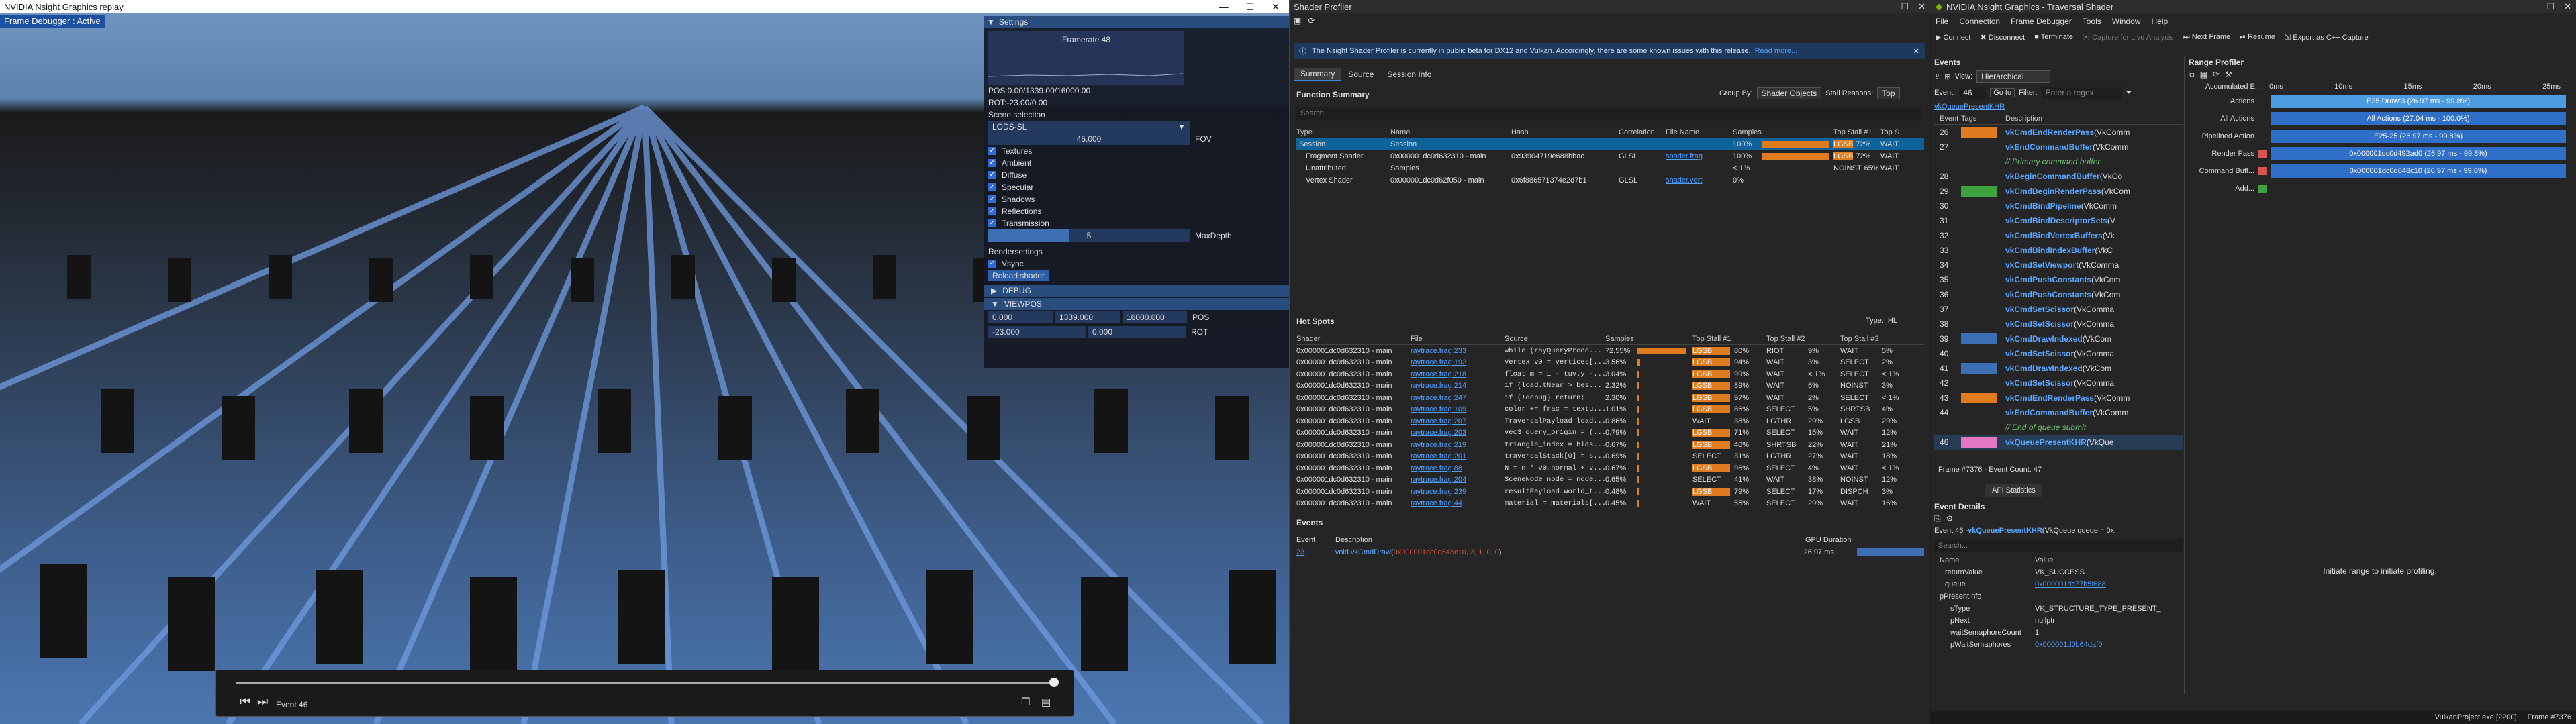  Describe the element at coordinates (1025, 702) in the screenshot. I see `screenshot-icon: ❐` at that location.